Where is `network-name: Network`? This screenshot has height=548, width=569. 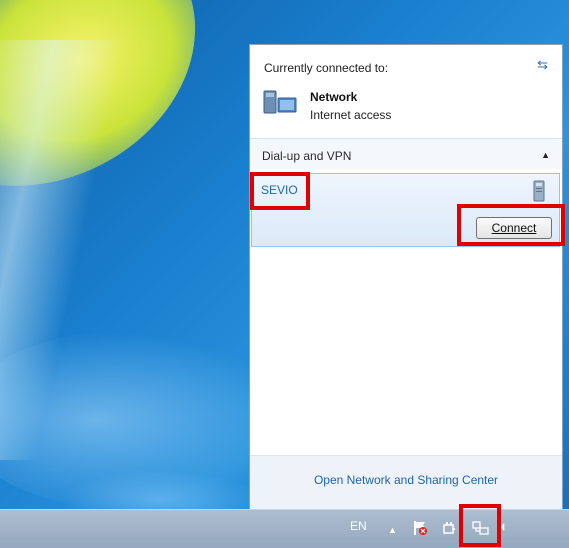 network-name: Network is located at coordinates (334, 97).